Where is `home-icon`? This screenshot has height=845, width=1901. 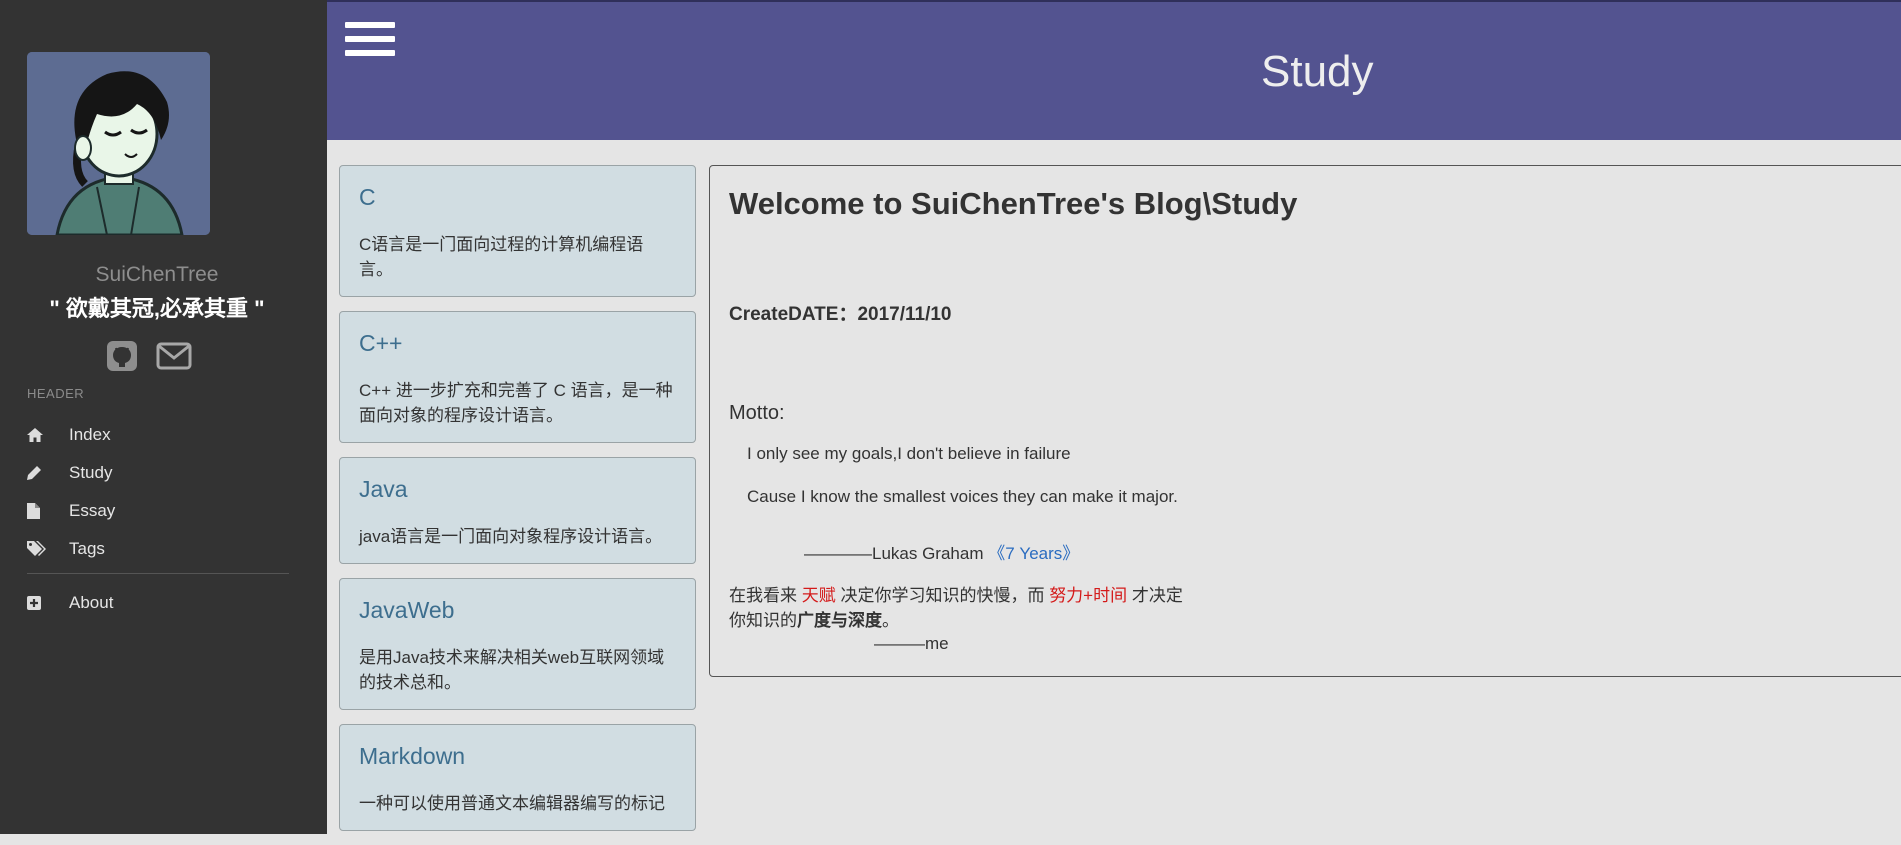 home-icon is located at coordinates (41, 435).